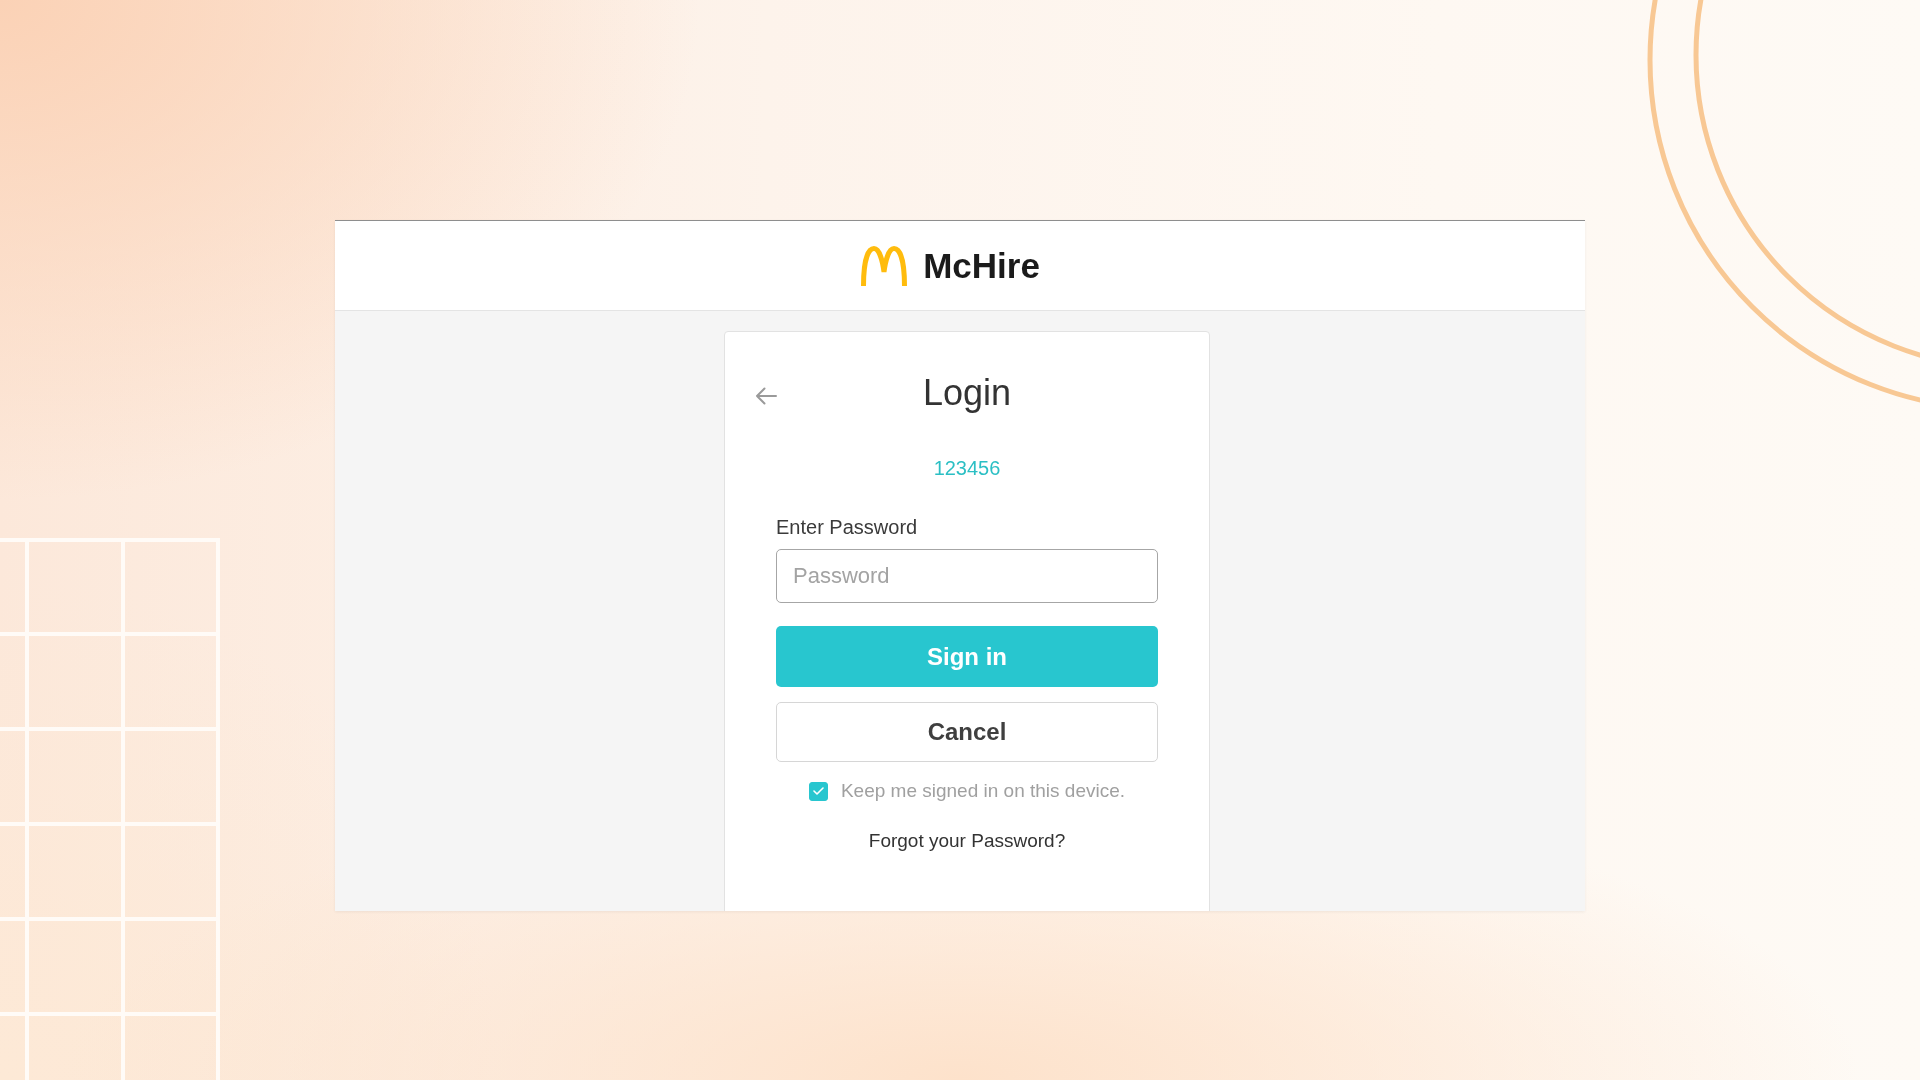 The height and width of the screenshot is (1080, 1920). Describe the element at coordinates (967, 468) in the screenshot. I see `account-id: 123456` at that location.